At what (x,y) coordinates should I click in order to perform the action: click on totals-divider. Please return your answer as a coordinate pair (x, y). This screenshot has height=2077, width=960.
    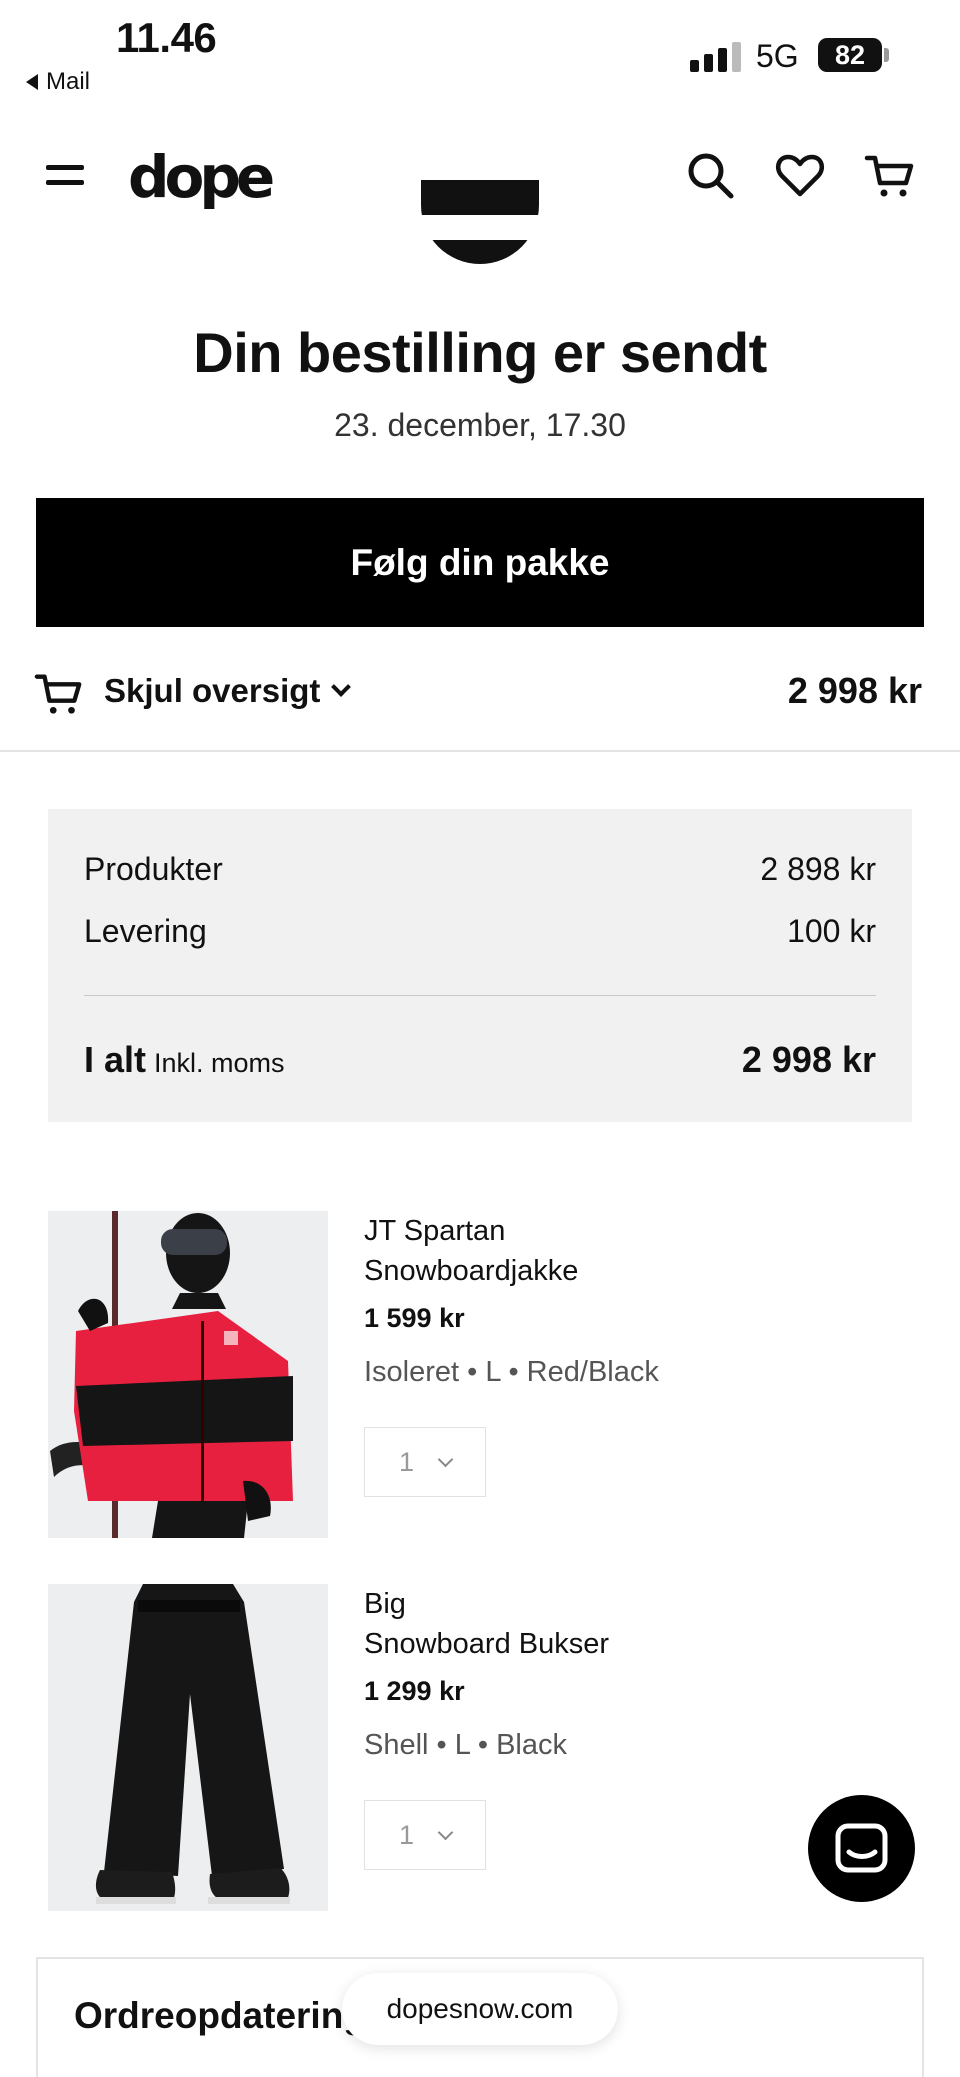
    Looking at the image, I should click on (480, 995).